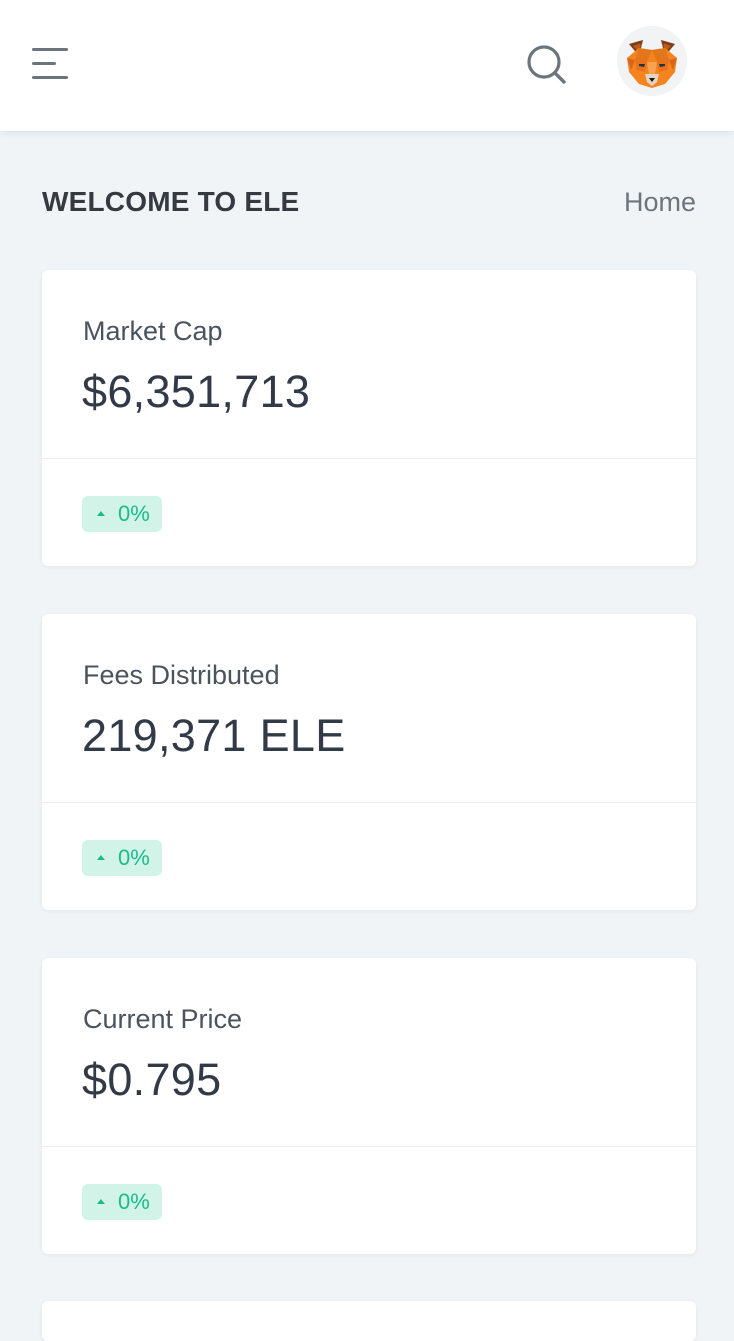 The height and width of the screenshot is (1341, 734). Describe the element at coordinates (171, 201) in the screenshot. I see `page-title: WELCOME TO ELE` at that location.